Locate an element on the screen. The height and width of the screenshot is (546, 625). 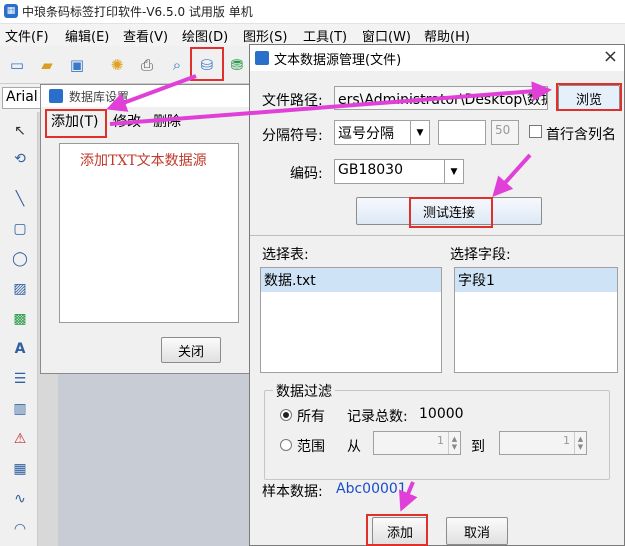
filter-range-label: 范围 is located at coordinates (311, 447).